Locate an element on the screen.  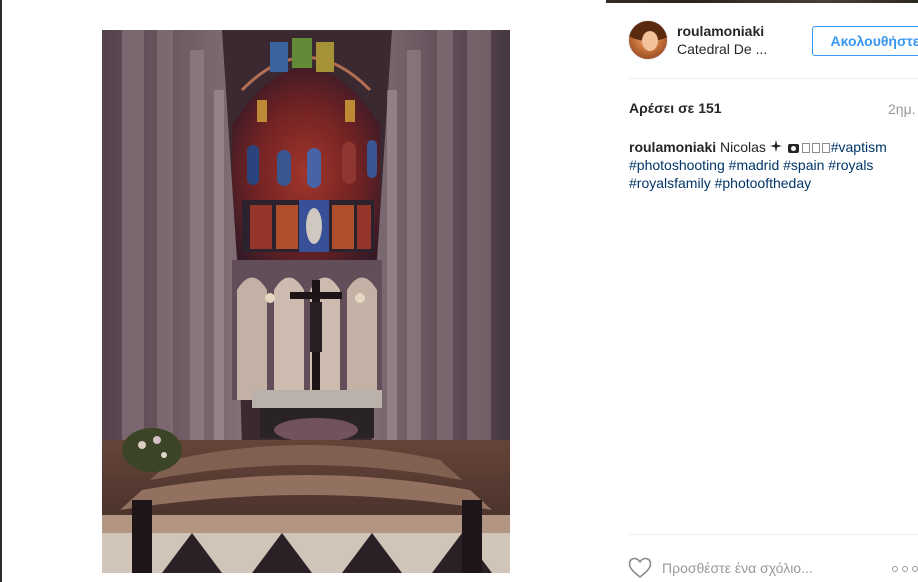
hashtag-link: #photoshooting is located at coordinates (677, 165).